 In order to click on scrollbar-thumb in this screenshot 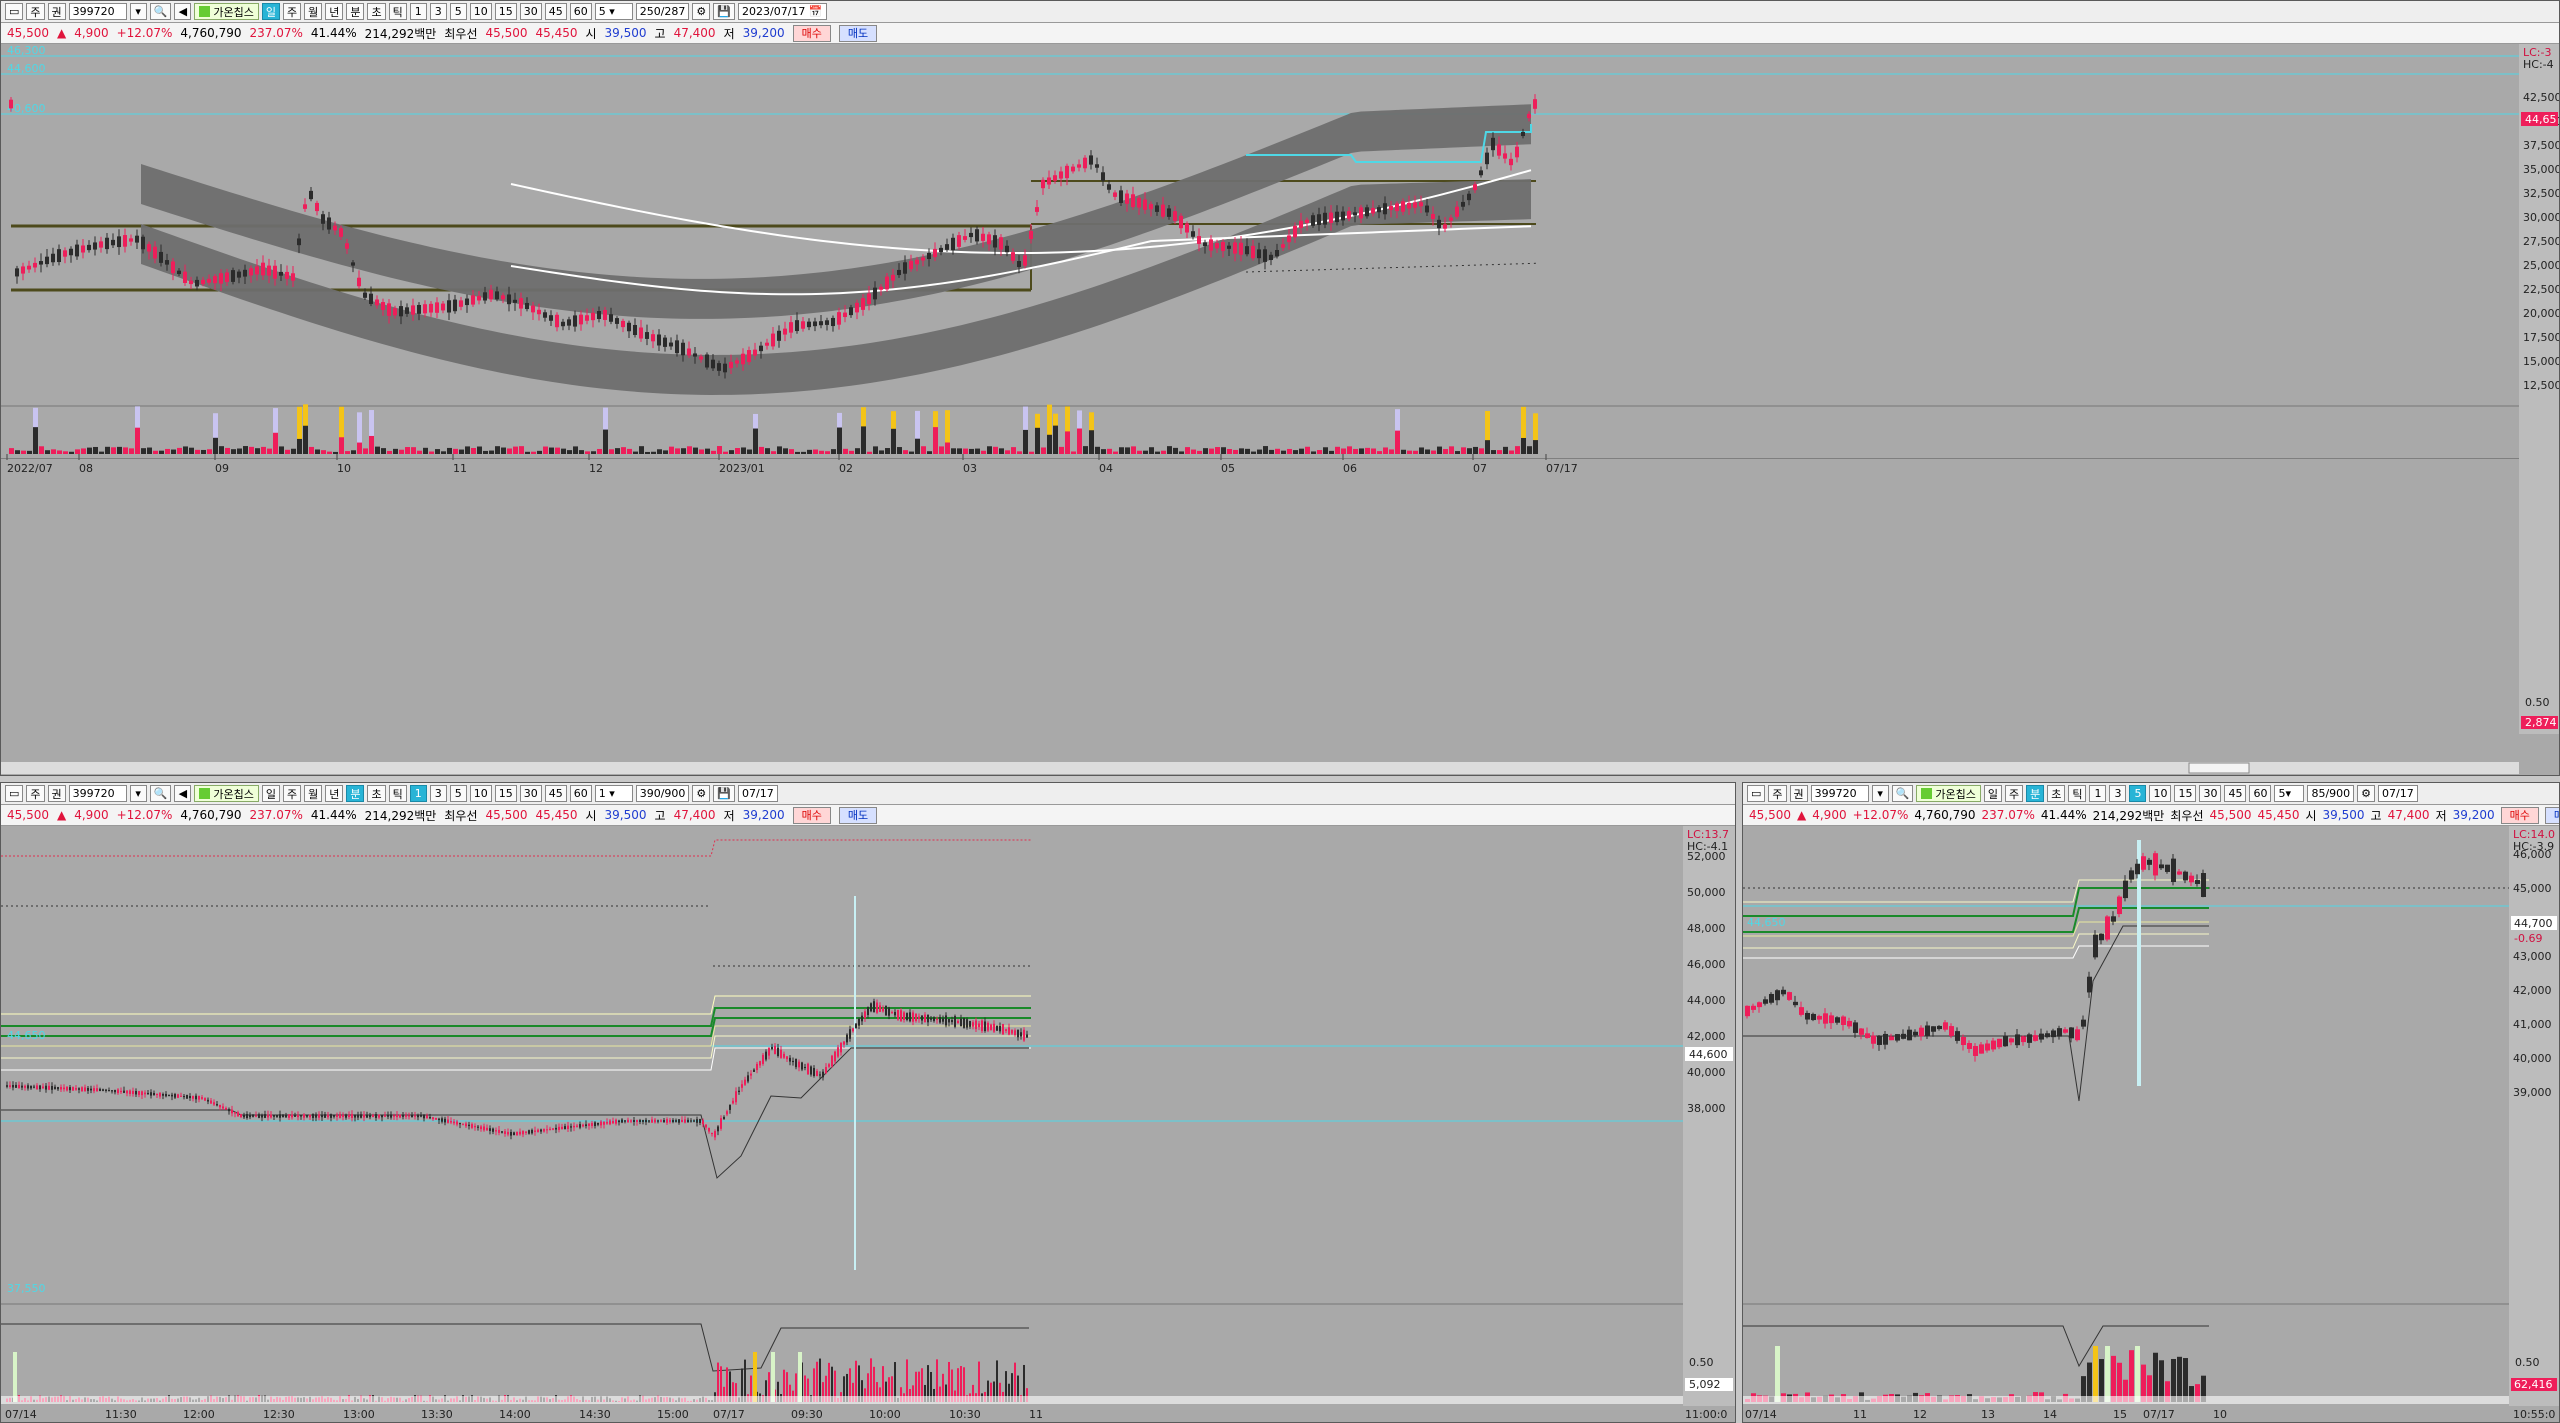, I will do `click(2219, 768)`.